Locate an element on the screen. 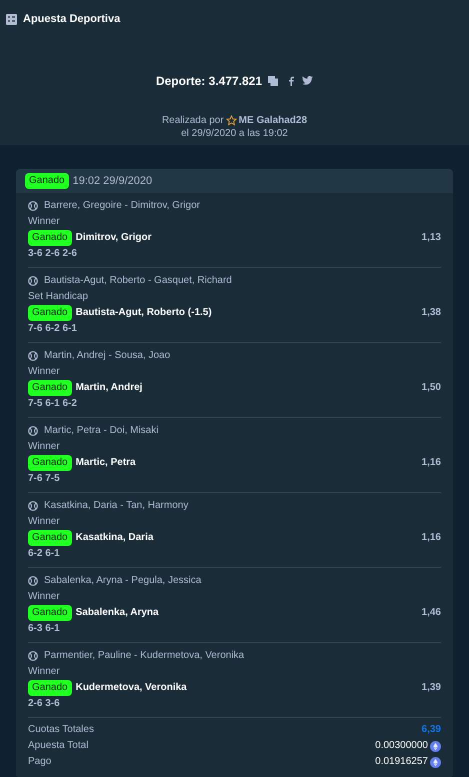 This screenshot has width=469, height=777. score: 3-6 2-6 2-6 is located at coordinates (53, 254).